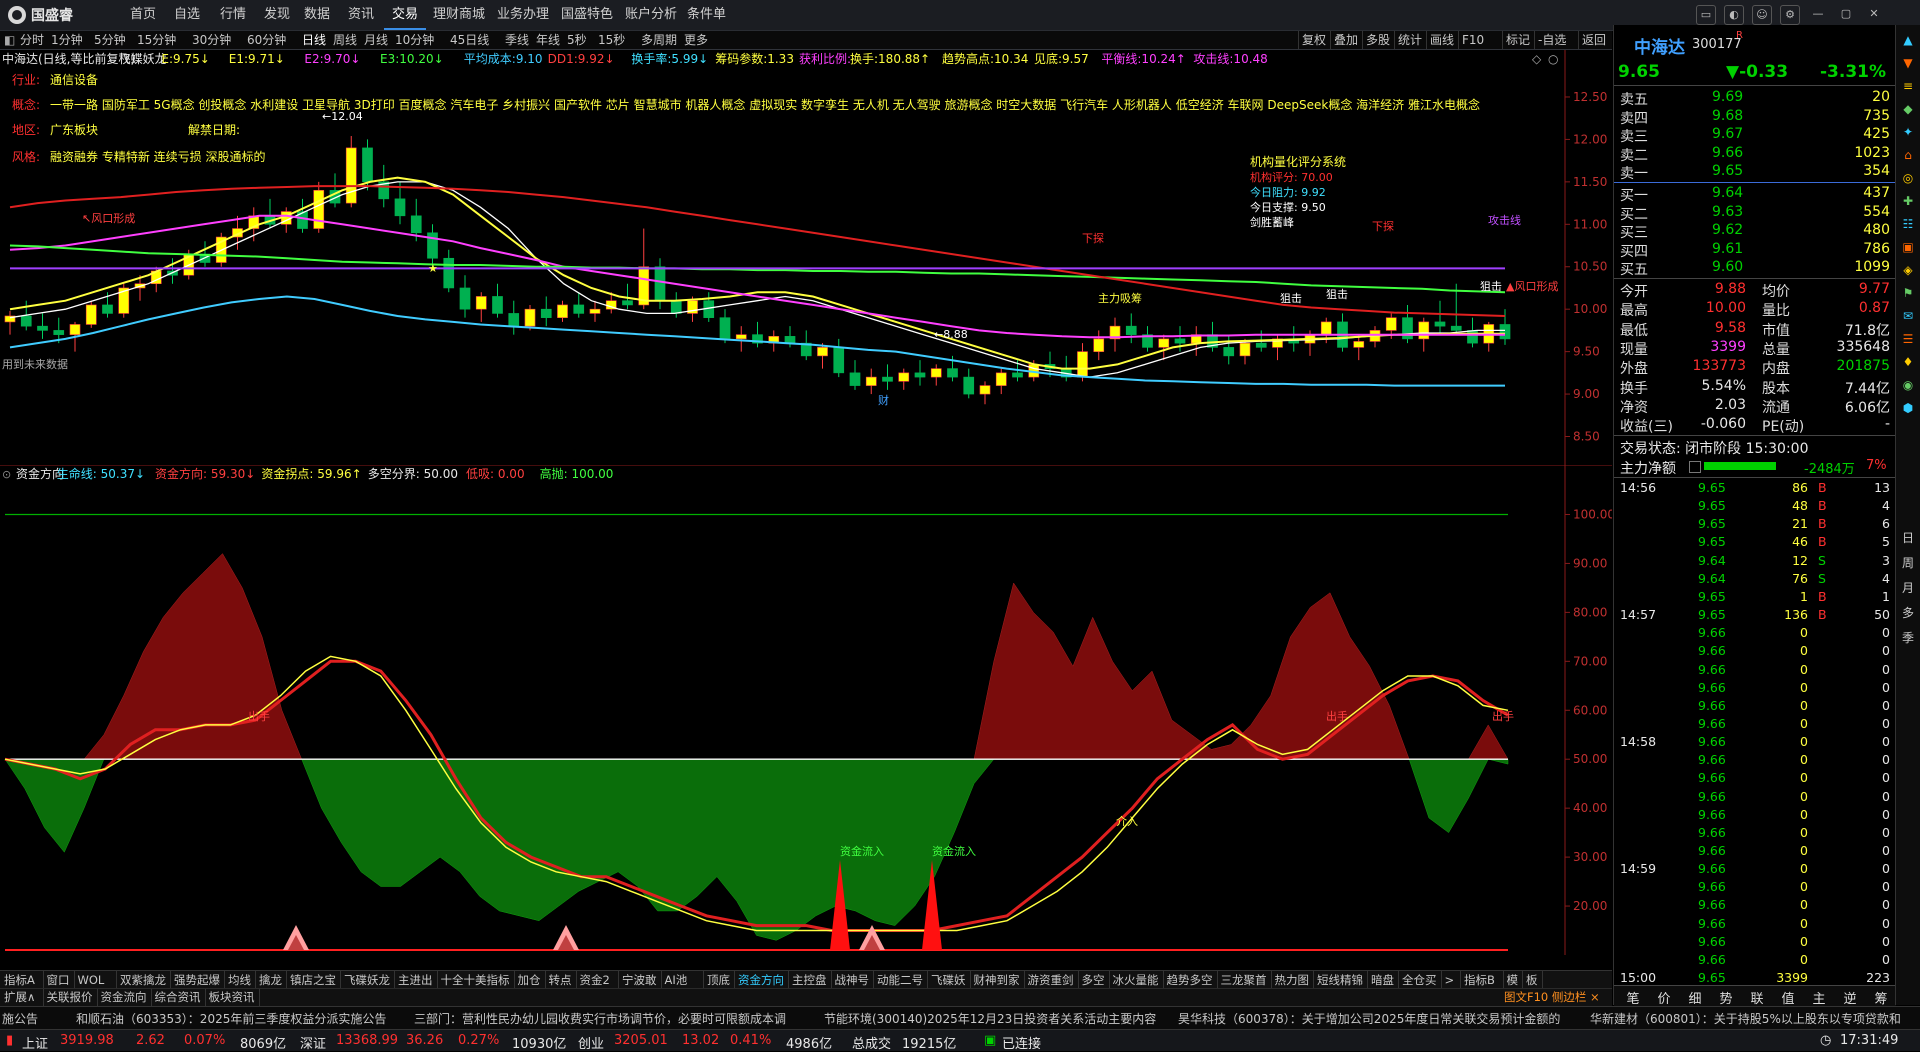  I want to click on nav-item: 发现, so click(277, 15).